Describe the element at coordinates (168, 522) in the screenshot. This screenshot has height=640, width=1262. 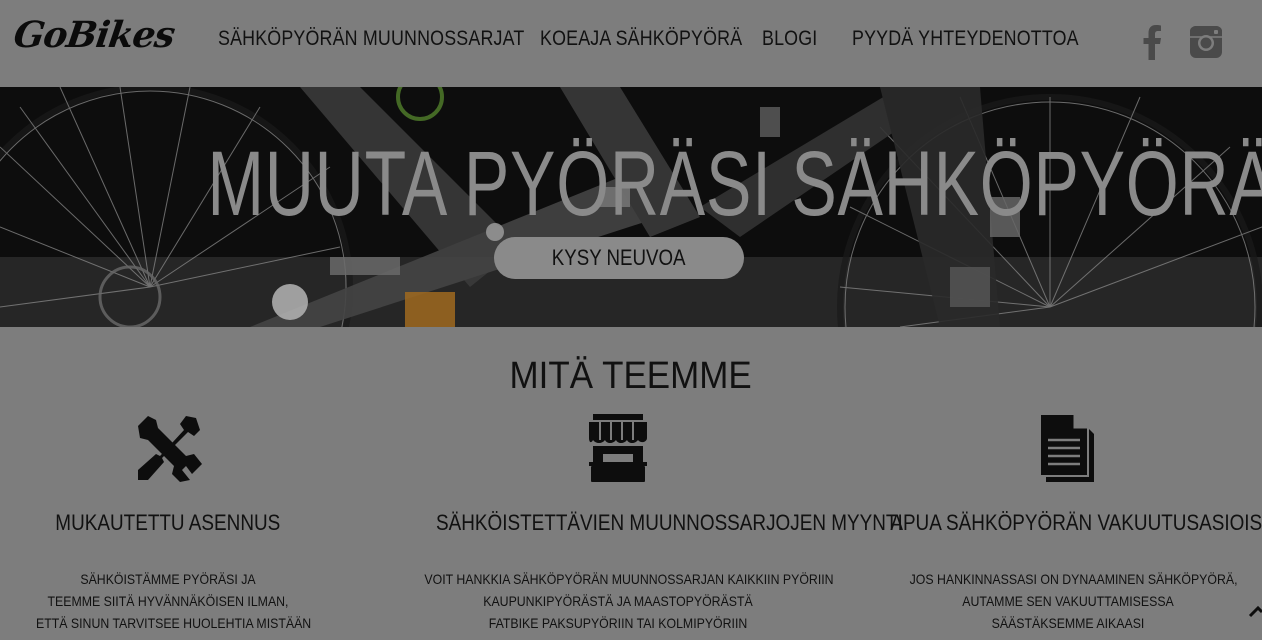
I see `feature-title-custom-install: MUKAUTETTU ASENNUS` at that location.